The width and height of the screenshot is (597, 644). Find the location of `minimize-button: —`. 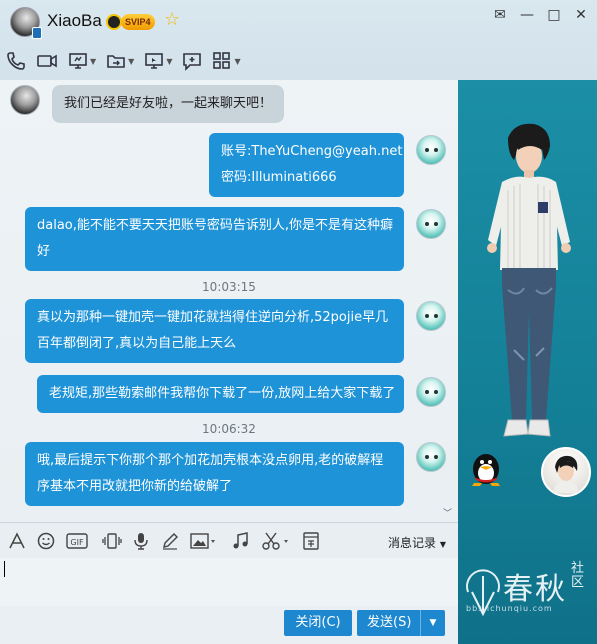

minimize-button: — is located at coordinates (527, 15).